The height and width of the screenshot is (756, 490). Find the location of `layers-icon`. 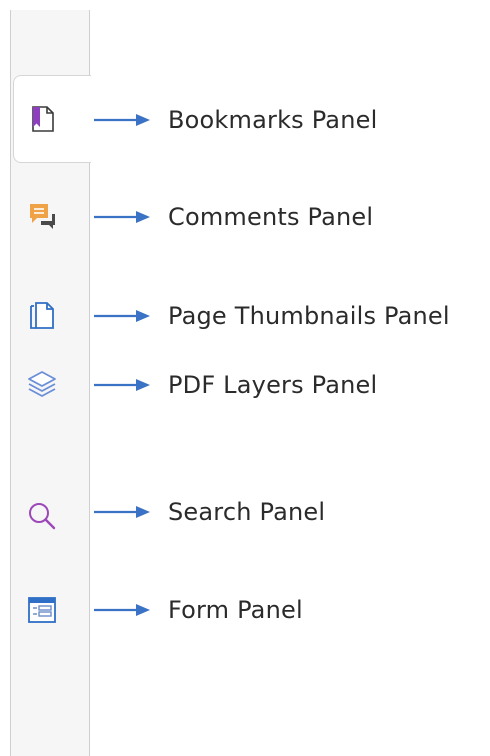

layers-icon is located at coordinates (42, 386).